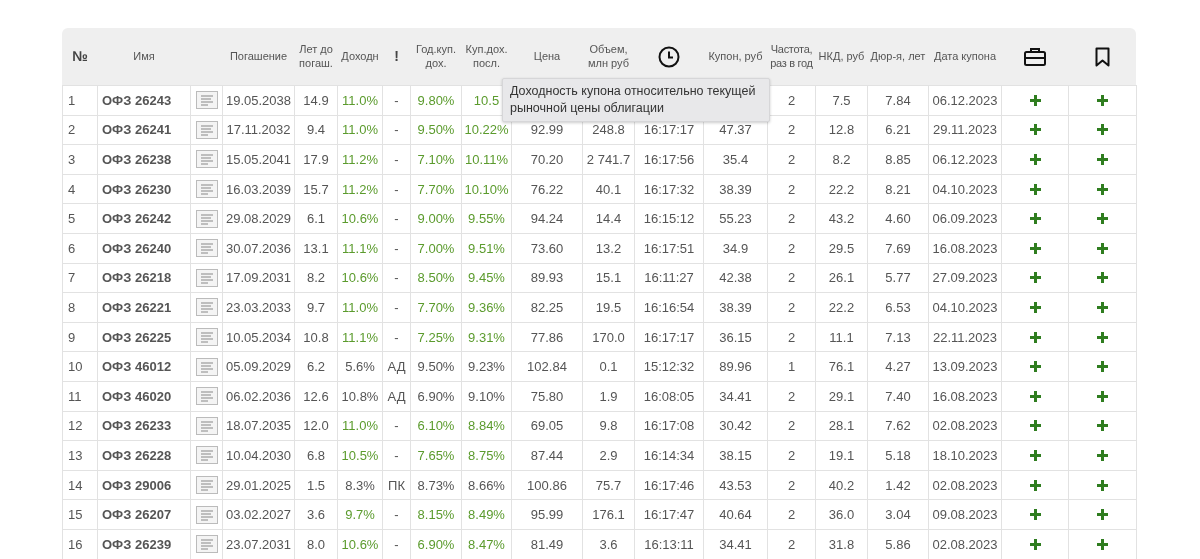 This screenshot has width=1200, height=559. What do you see at coordinates (258, 159) in the screenshot?
I see `table-cell: 15.05.2041` at bounding box center [258, 159].